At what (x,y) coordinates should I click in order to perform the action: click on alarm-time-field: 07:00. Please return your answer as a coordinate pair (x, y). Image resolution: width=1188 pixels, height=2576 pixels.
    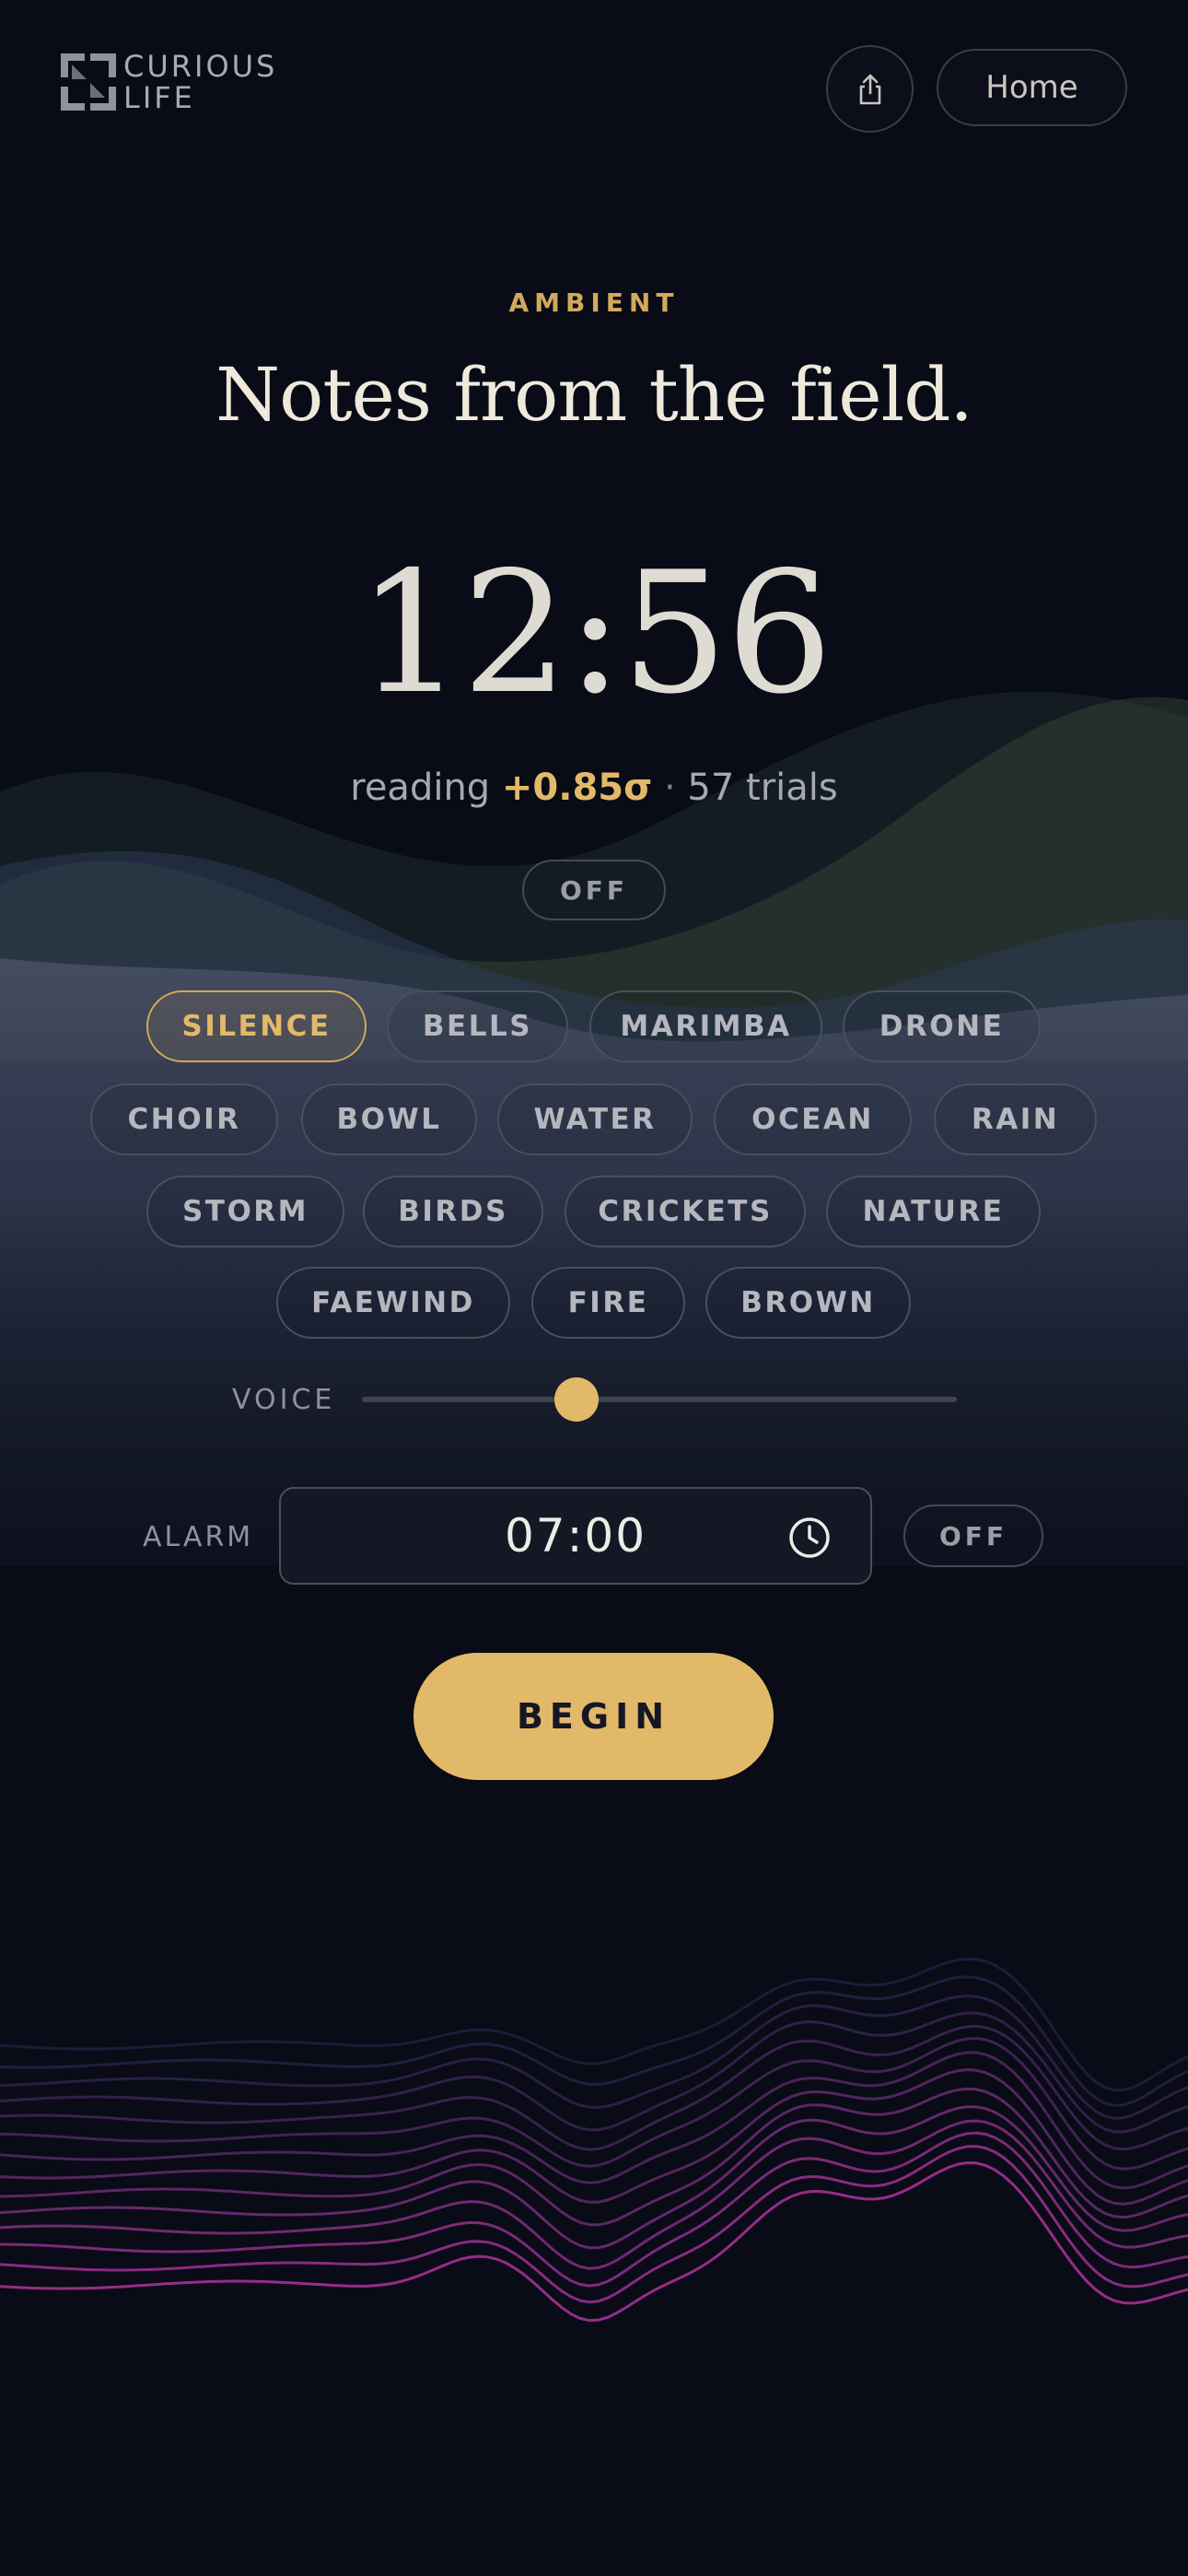
    Looking at the image, I should click on (575, 1536).